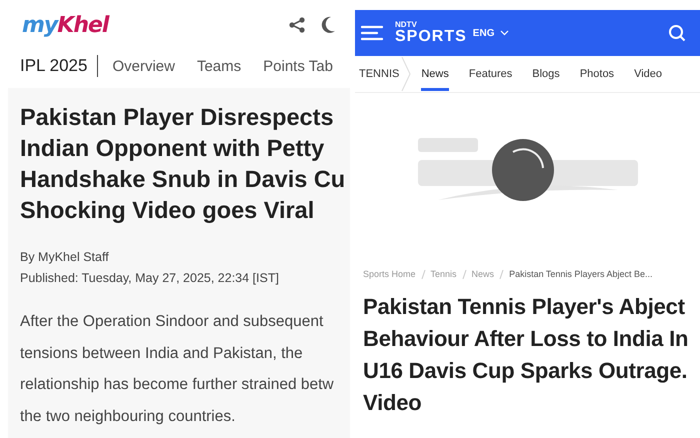 The image size is (700, 438). What do you see at coordinates (483, 33) in the screenshot?
I see `language-selector: ENG` at bounding box center [483, 33].